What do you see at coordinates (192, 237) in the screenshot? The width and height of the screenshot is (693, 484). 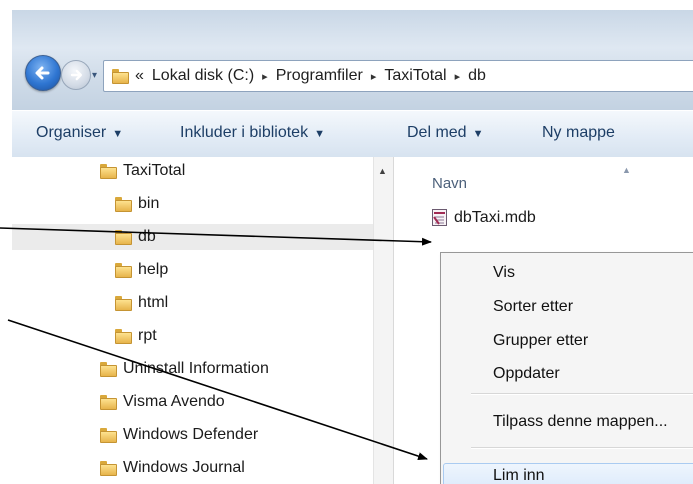 I see `tree-item-db: db` at bounding box center [192, 237].